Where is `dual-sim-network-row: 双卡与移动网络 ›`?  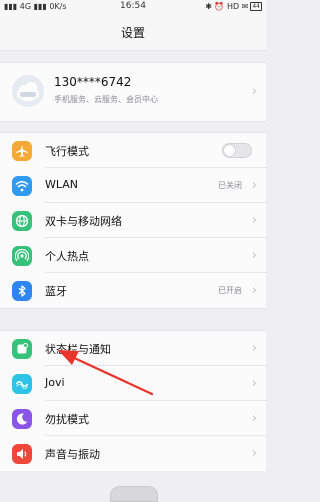 dual-sim-network-row: 双卡与移动网络 › is located at coordinates (133, 220).